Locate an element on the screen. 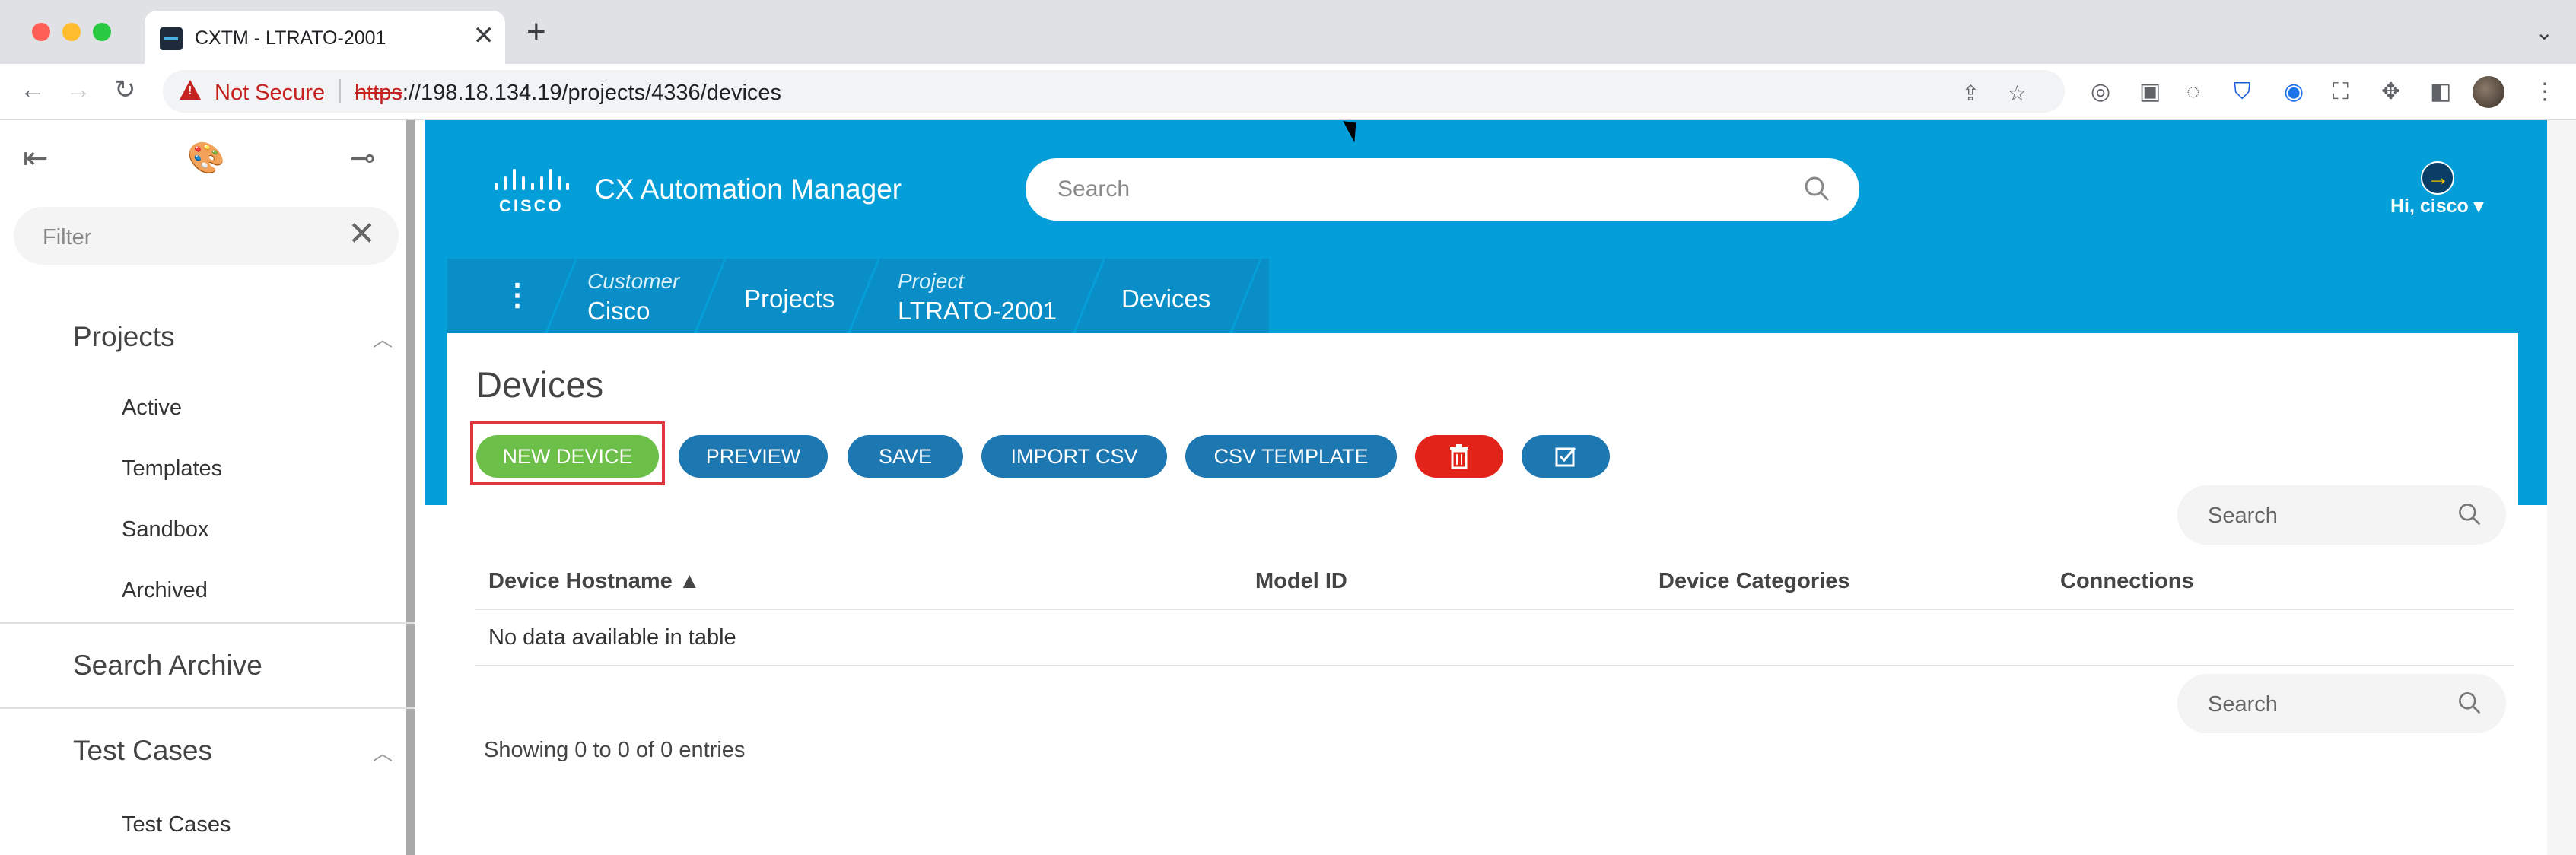  maximize-window-button is located at coordinates (102, 32).